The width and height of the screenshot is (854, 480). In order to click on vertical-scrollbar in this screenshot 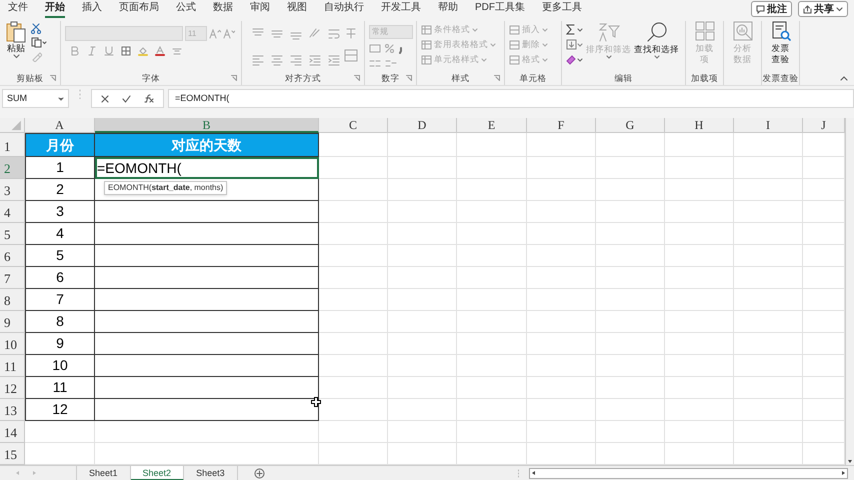, I will do `click(849, 291)`.